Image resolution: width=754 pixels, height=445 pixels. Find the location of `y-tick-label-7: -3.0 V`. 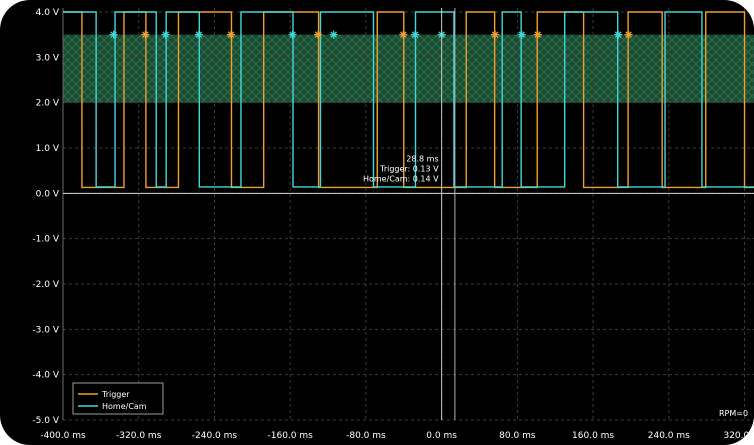

y-tick-label-7: -3.0 V is located at coordinates (45, 330).